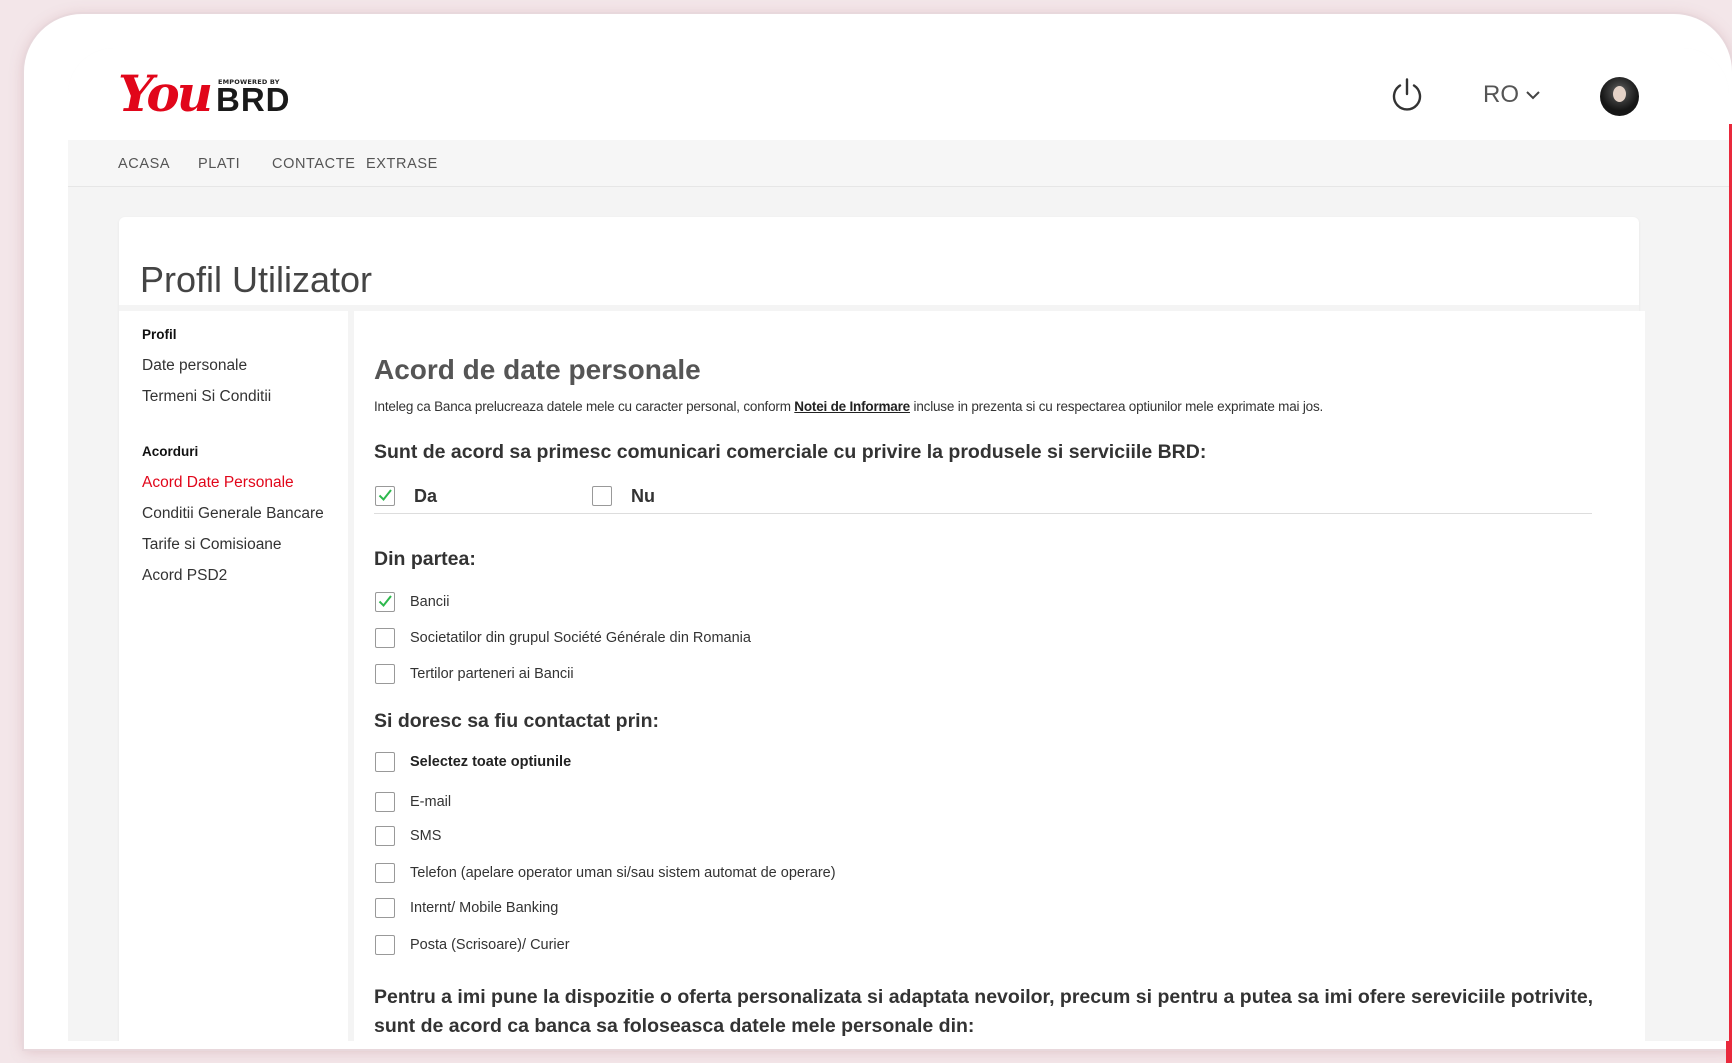 The image size is (1732, 1063). What do you see at coordinates (537, 370) in the screenshot?
I see `section-title: Acord de date personale` at bounding box center [537, 370].